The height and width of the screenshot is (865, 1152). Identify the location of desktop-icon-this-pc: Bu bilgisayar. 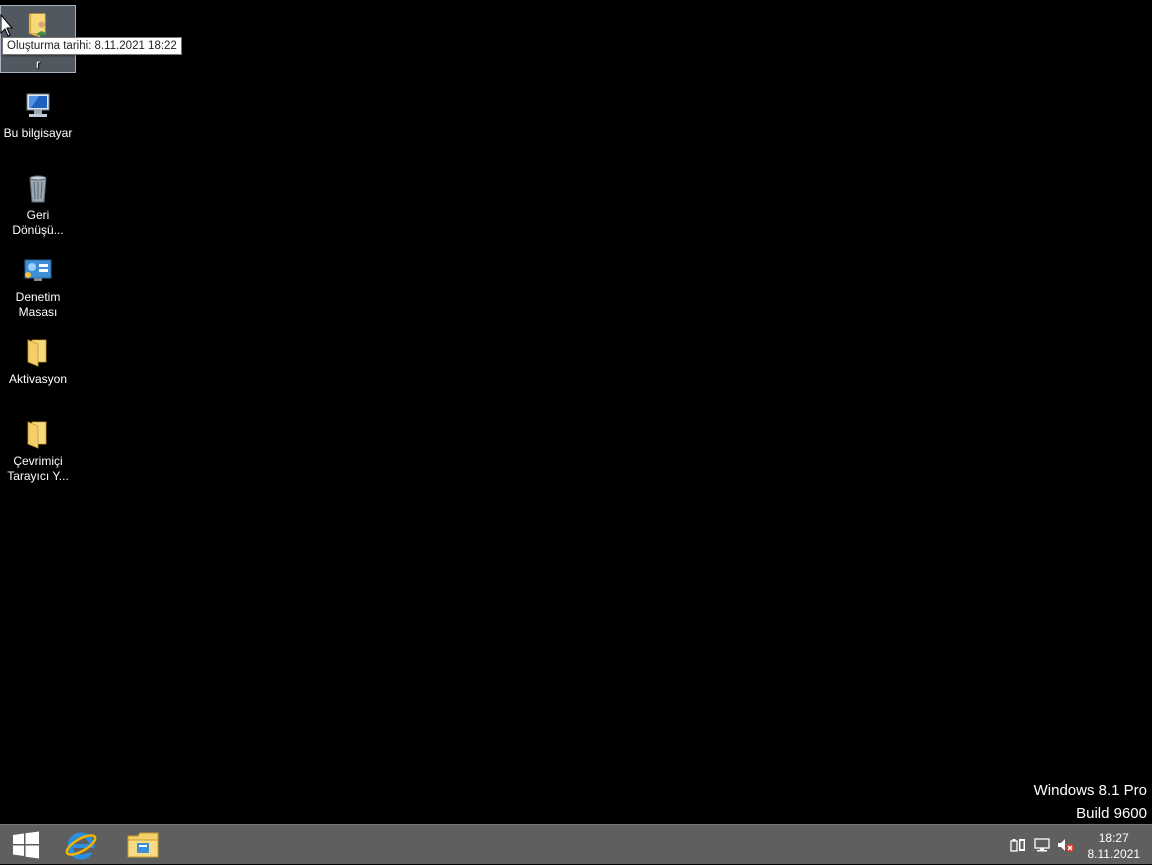
(38, 113).